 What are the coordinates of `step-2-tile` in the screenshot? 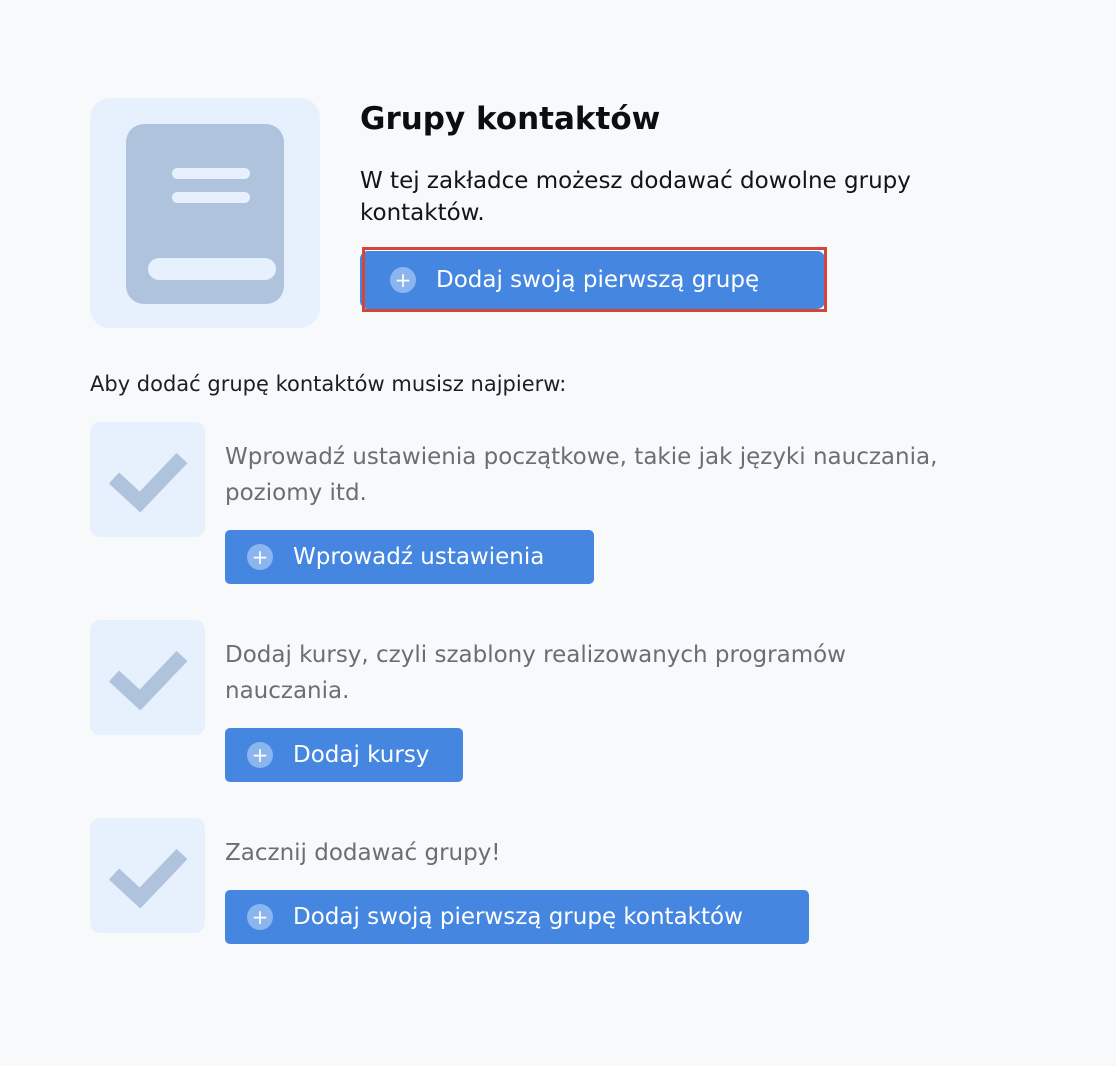 It's located at (147, 677).